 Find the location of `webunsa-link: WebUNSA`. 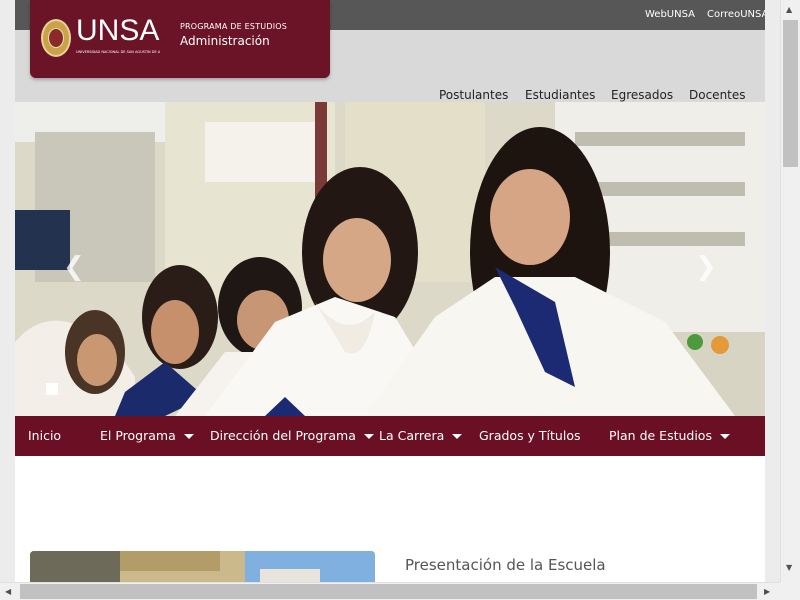

webunsa-link: WebUNSA is located at coordinates (670, 14).